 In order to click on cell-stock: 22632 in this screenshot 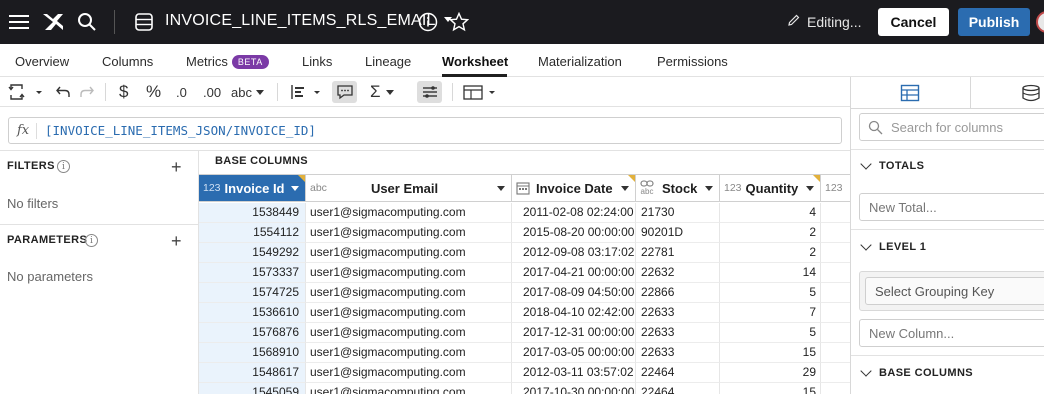, I will do `click(678, 273)`.